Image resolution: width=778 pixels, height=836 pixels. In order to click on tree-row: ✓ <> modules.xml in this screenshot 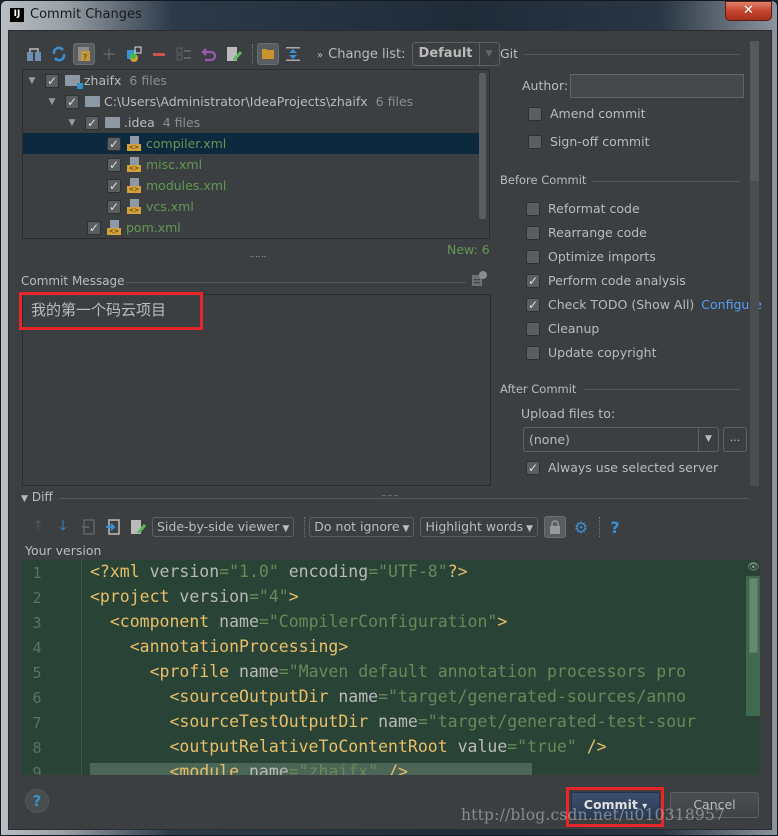, I will do `click(251, 185)`.